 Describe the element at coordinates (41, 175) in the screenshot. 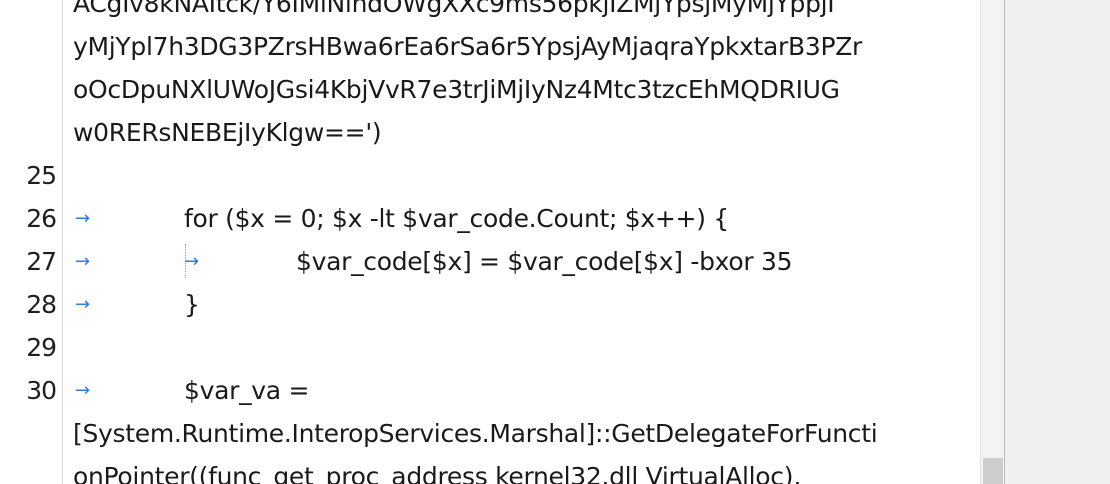

I see `line-number: 25` at that location.